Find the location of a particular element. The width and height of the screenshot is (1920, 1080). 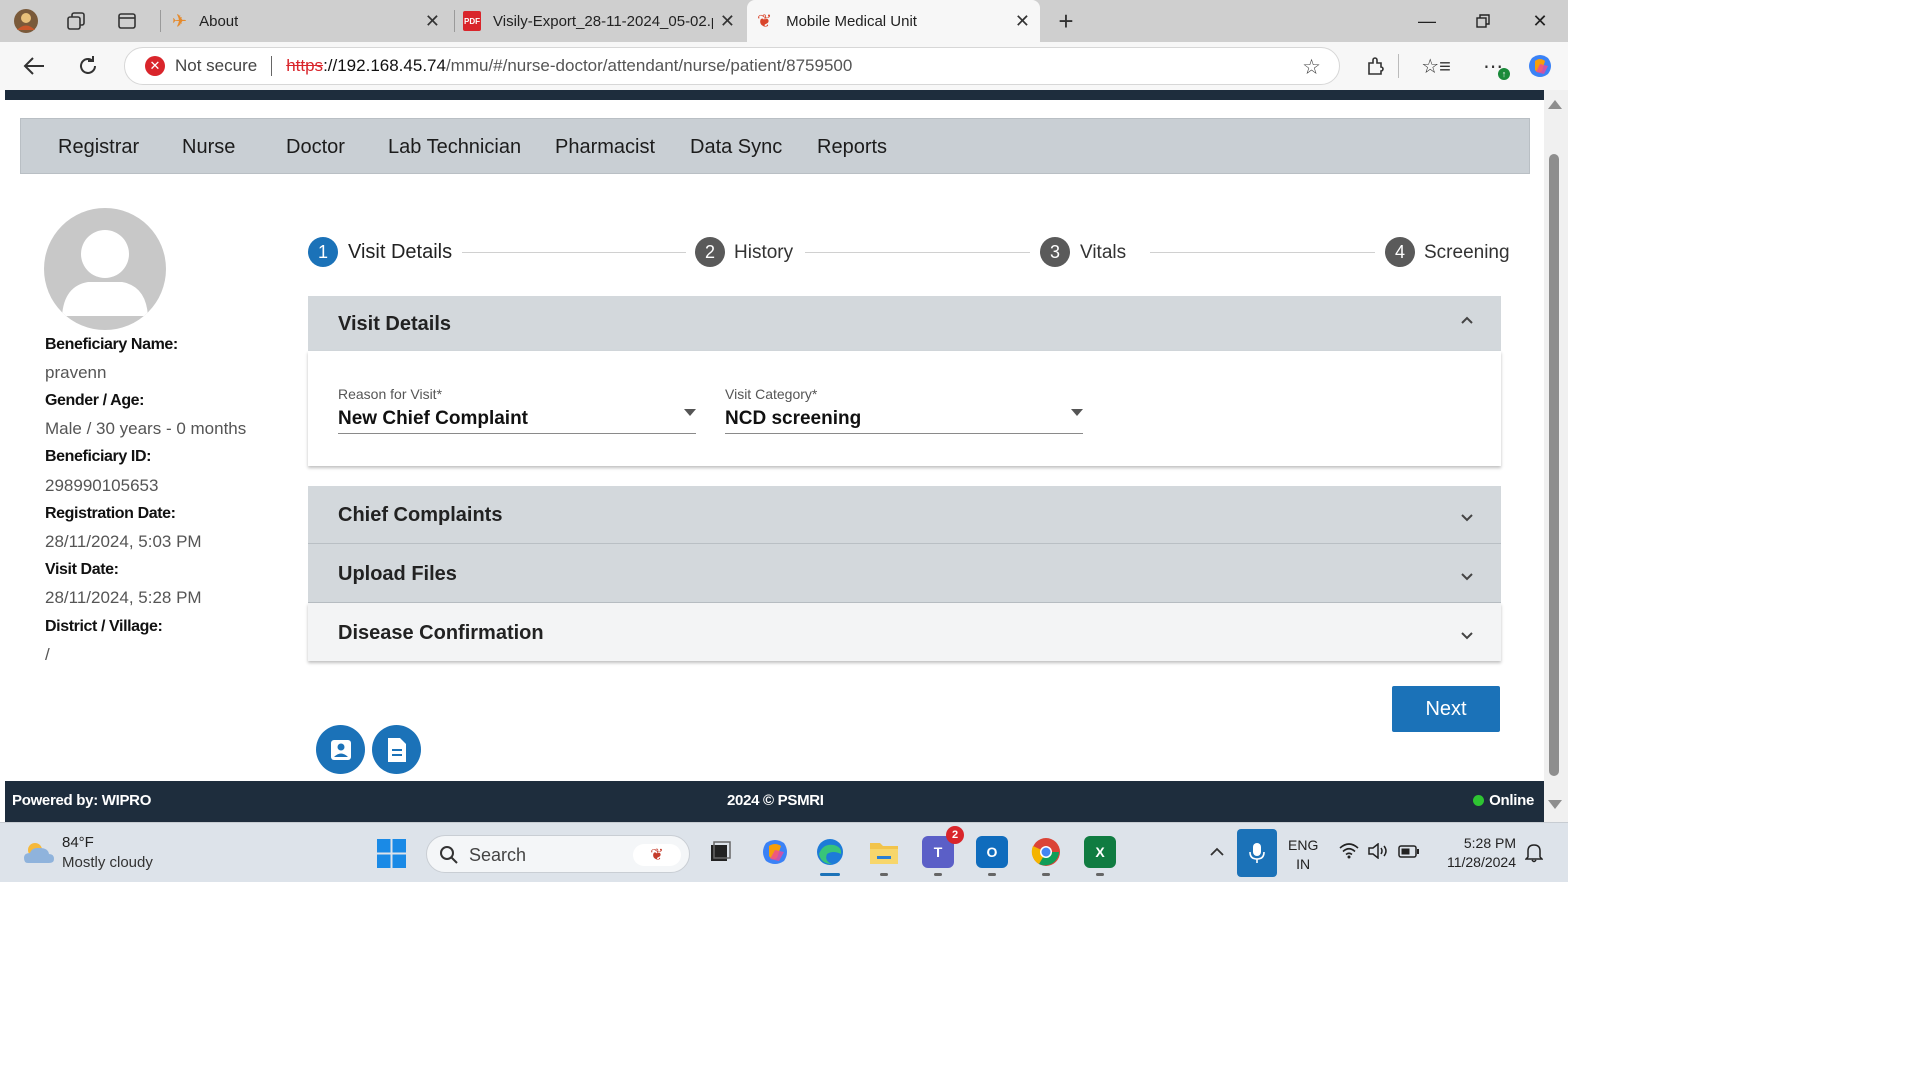

step-4-label: Screening is located at coordinates (1467, 253).